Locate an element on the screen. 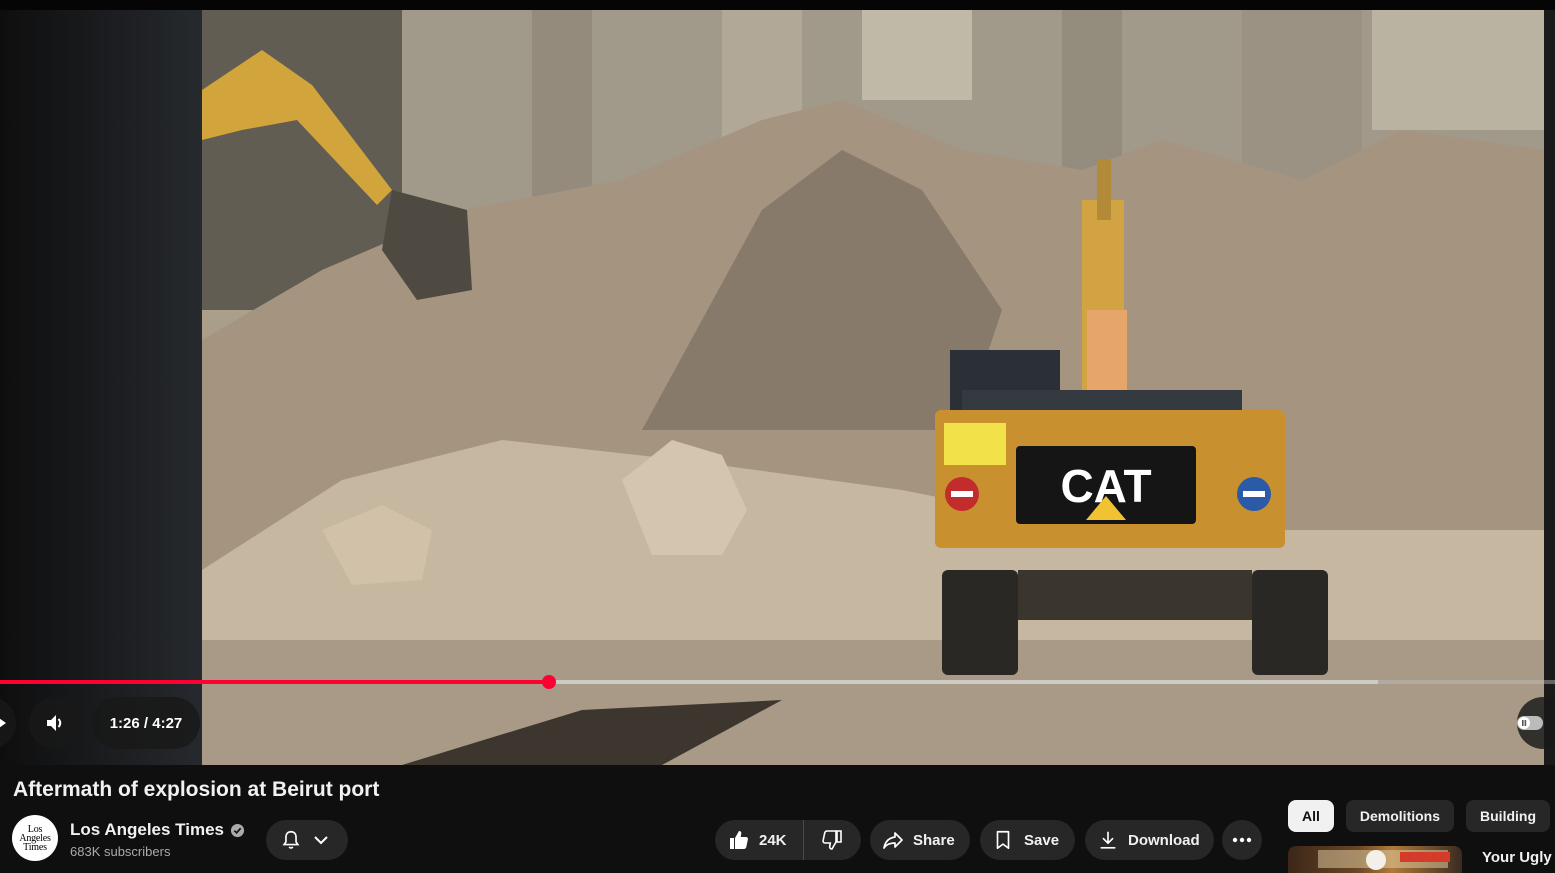 This screenshot has width=1555, height=873. chip-building: Building is located at coordinates (1508, 816).